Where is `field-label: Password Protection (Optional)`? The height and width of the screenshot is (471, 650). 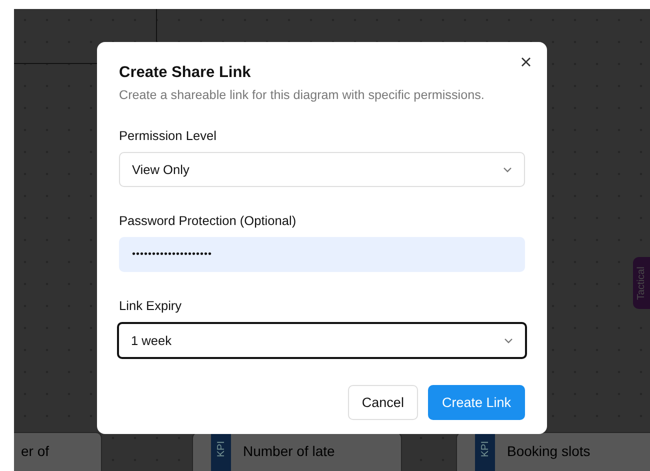
field-label: Password Protection (Optional) is located at coordinates (208, 220).